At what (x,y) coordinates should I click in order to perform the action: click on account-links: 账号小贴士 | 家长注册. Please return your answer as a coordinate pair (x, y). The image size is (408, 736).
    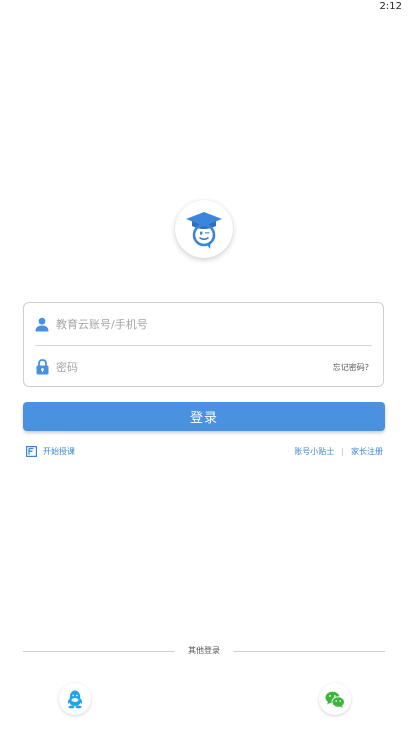
    Looking at the image, I should click on (338, 451).